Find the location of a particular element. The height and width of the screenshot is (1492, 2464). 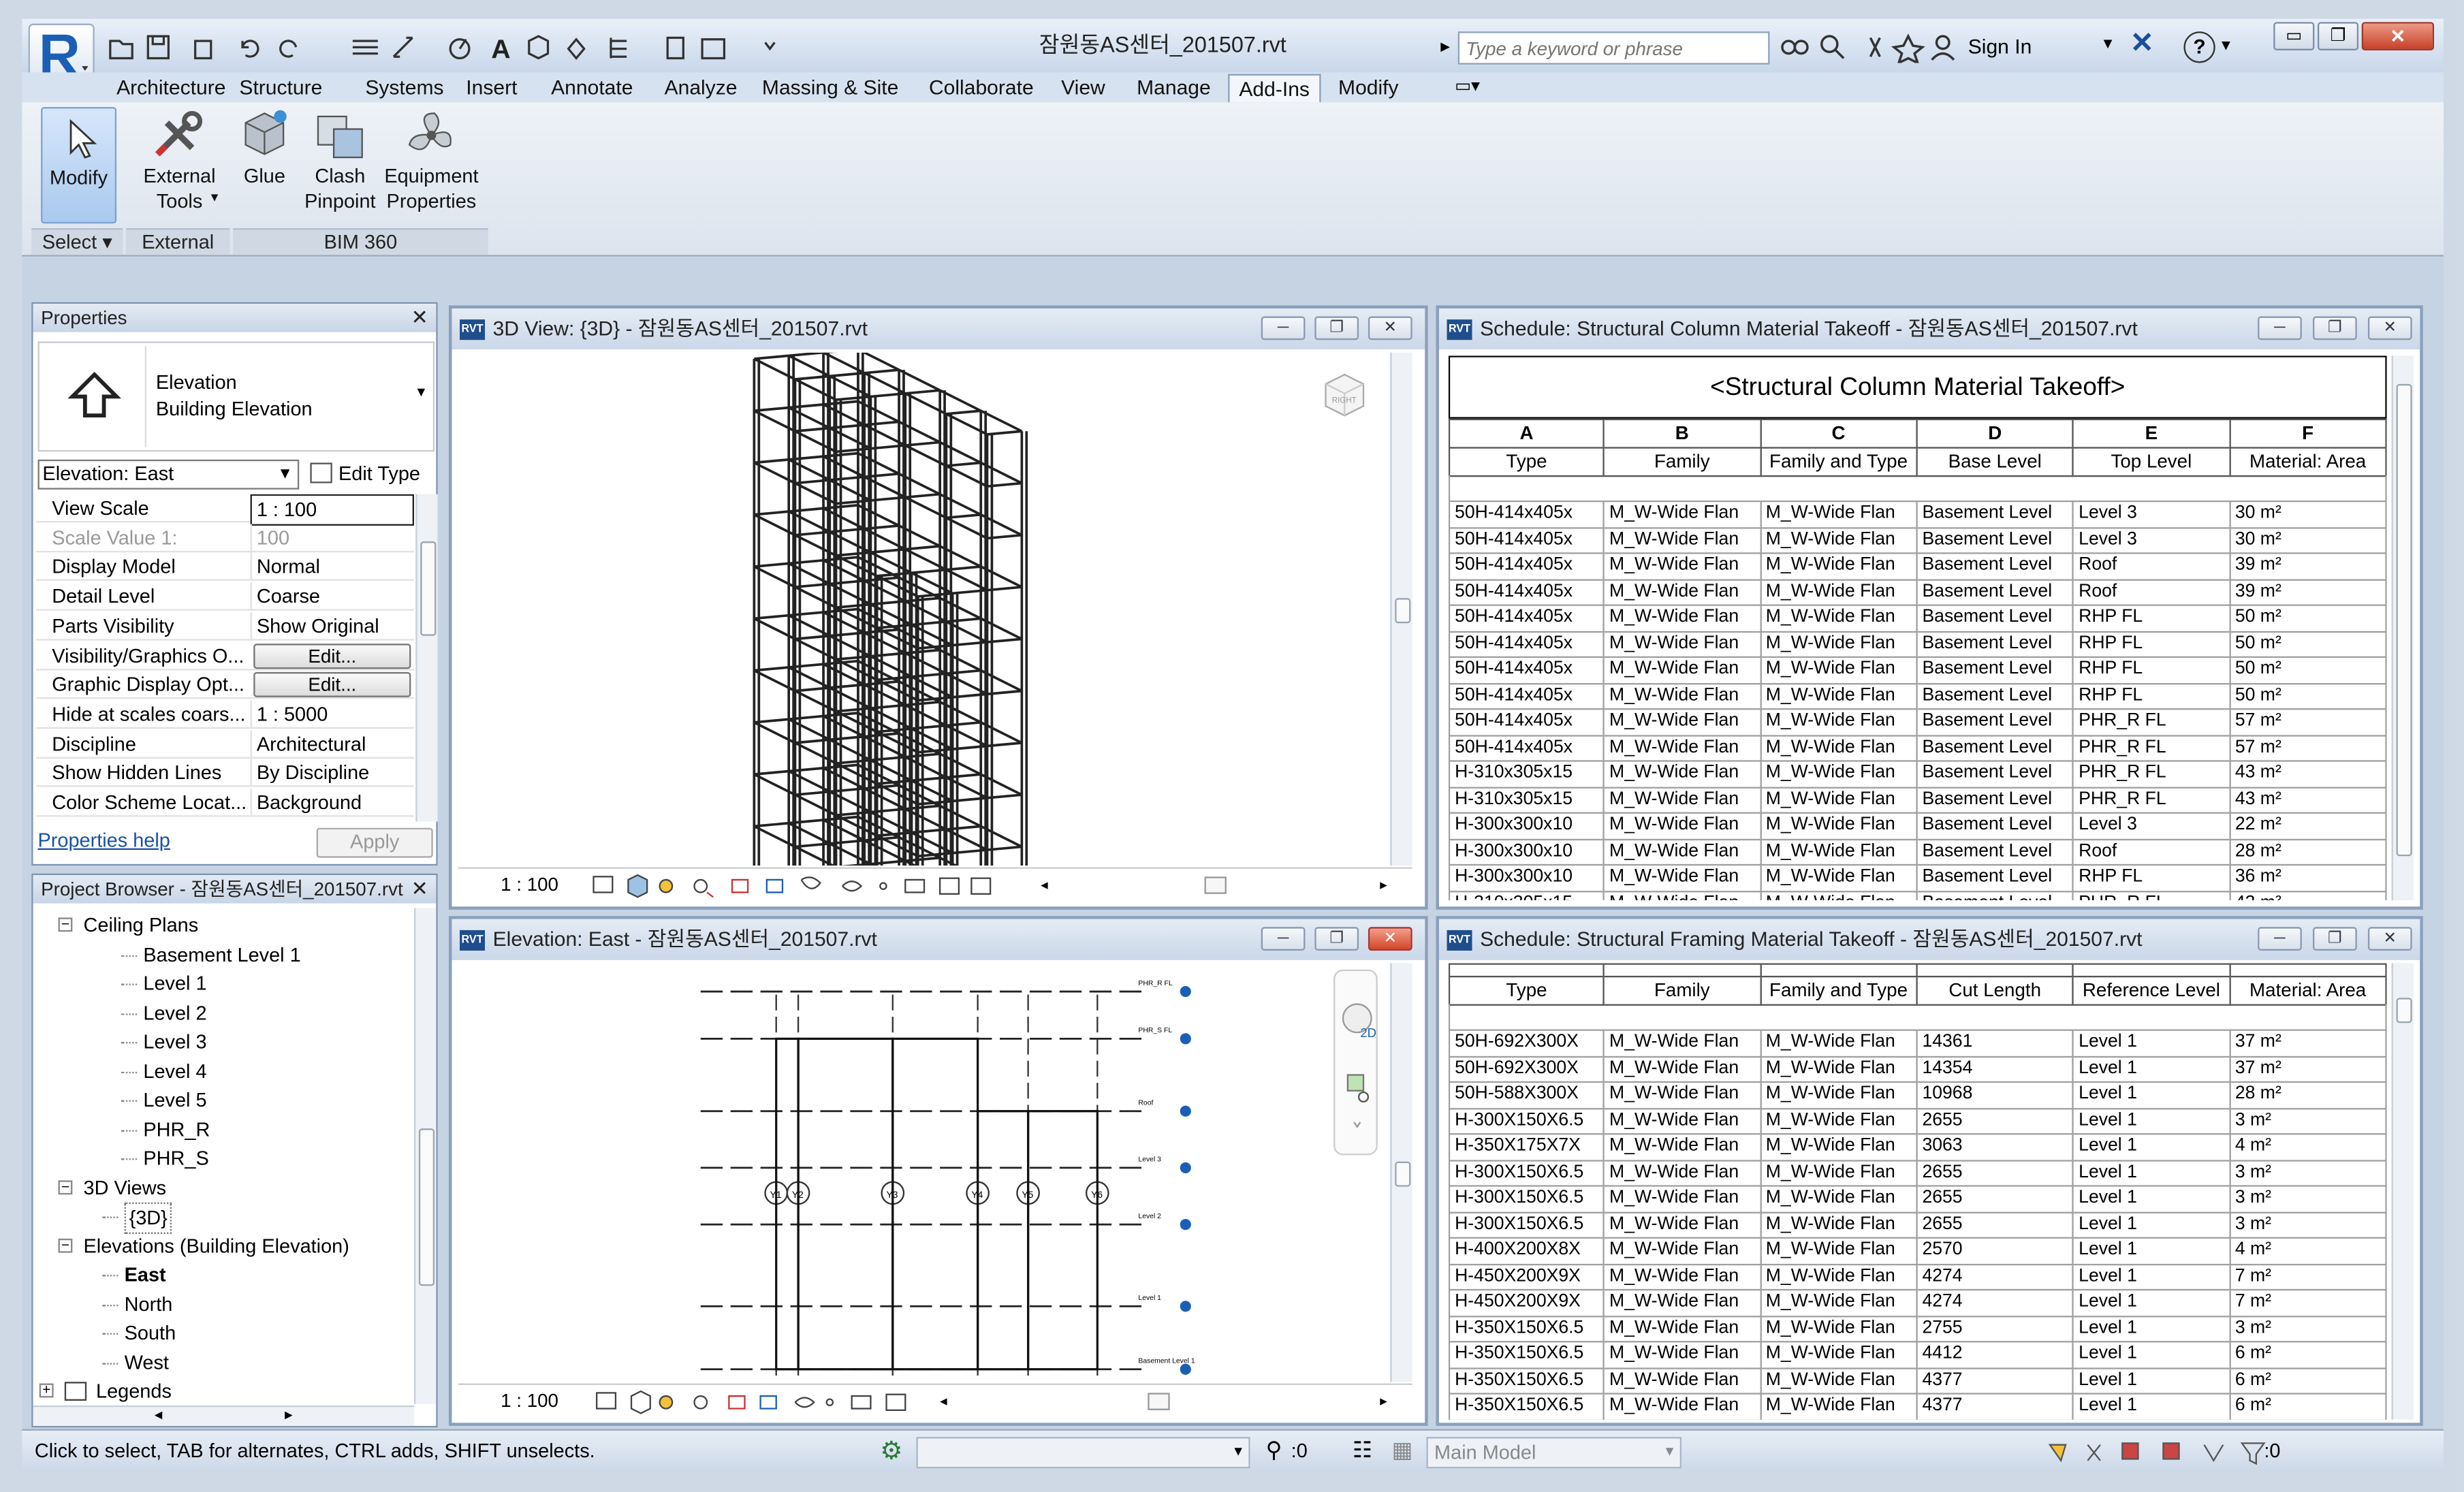

close-app-button: ✕ is located at coordinates (2398, 36).